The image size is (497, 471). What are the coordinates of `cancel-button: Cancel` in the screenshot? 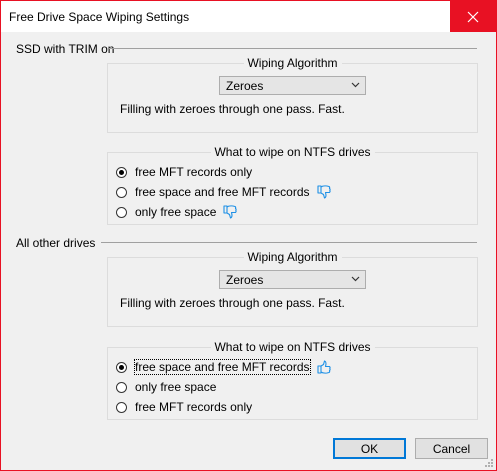 It's located at (451, 448).